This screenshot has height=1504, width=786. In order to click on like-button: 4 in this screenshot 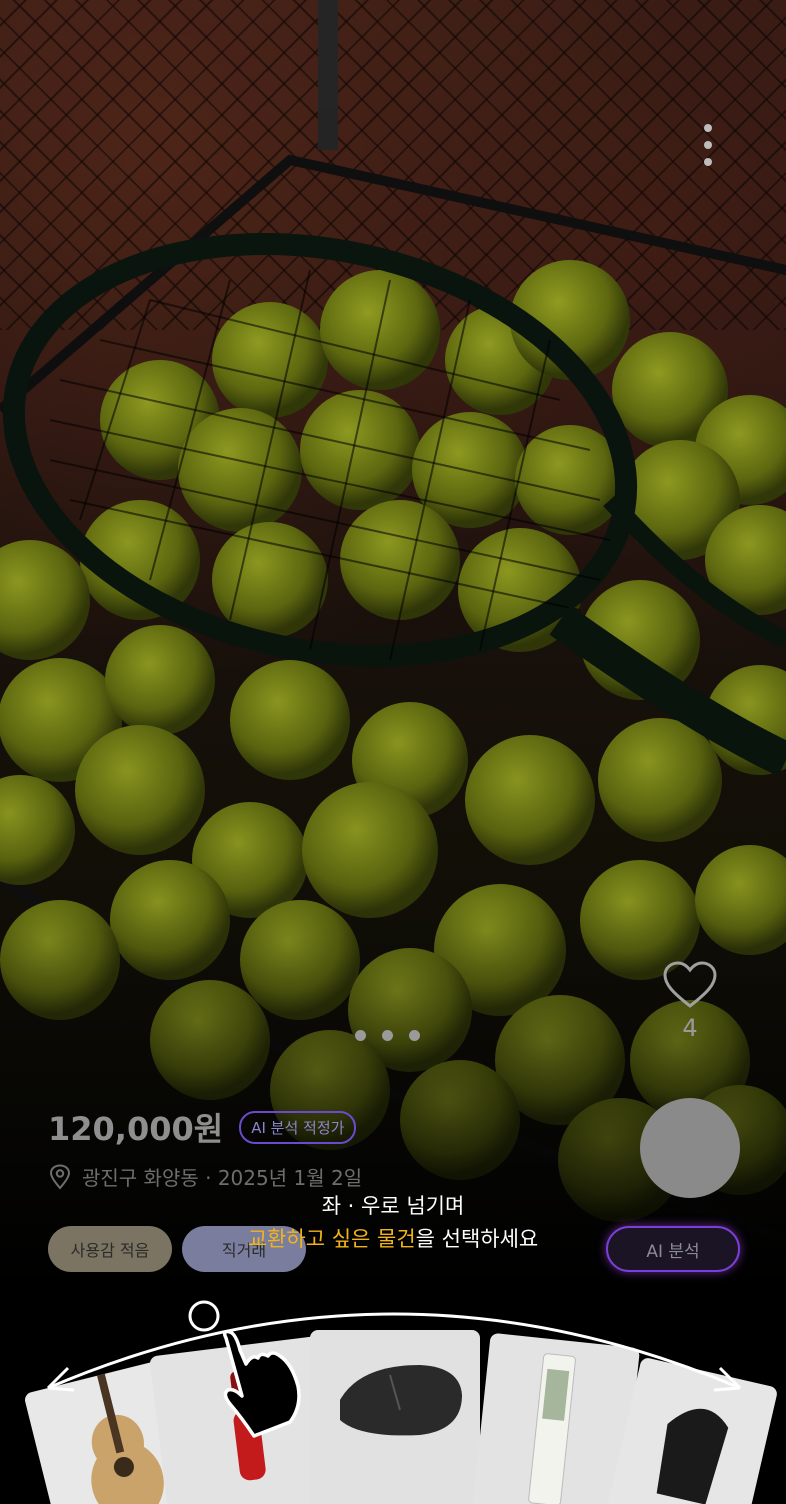, I will do `click(690, 1001)`.